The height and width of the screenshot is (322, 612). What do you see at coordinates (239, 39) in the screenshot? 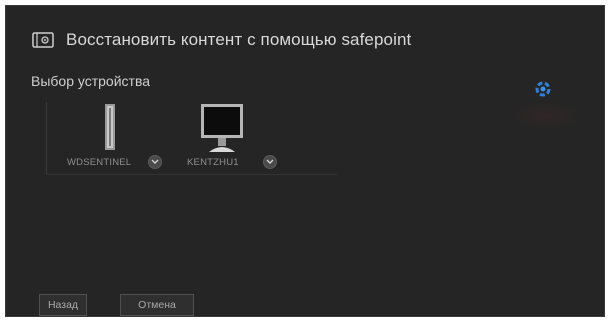
I see `dialog-title: Восстановить контент с помощью safepoint` at bounding box center [239, 39].